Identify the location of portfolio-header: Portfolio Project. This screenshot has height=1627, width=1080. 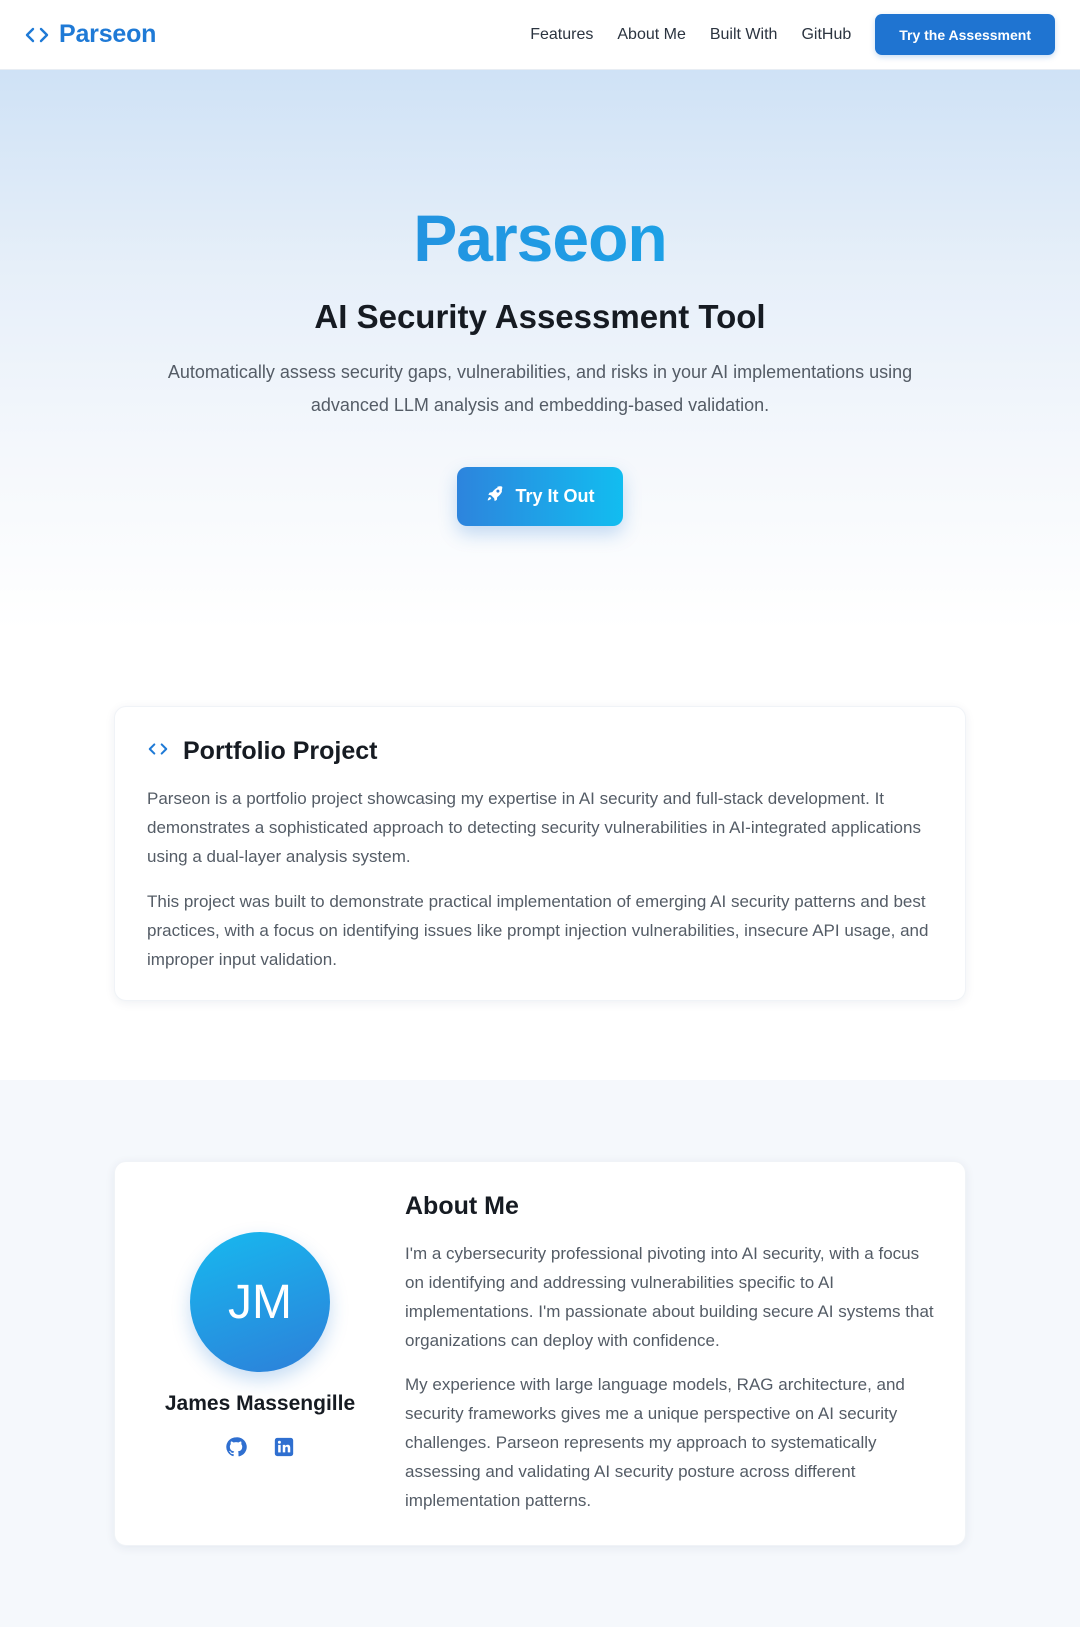
(540, 751).